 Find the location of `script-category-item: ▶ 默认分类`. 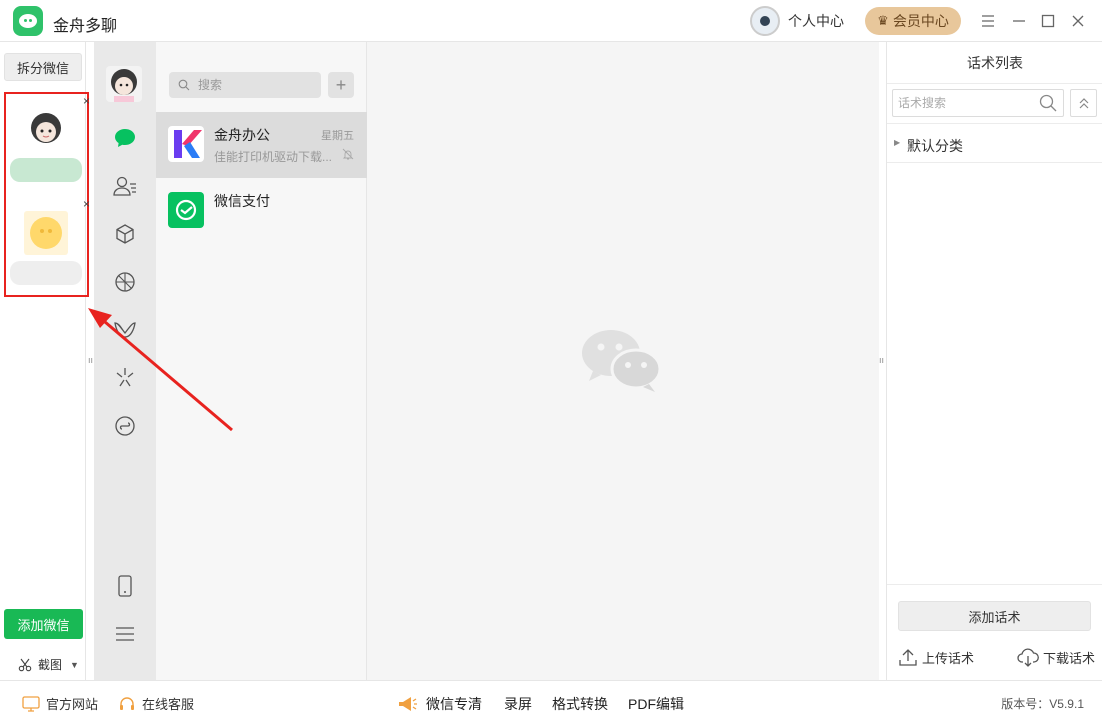

script-category-item: ▶ 默认分类 is located at coordinates (994, 143).